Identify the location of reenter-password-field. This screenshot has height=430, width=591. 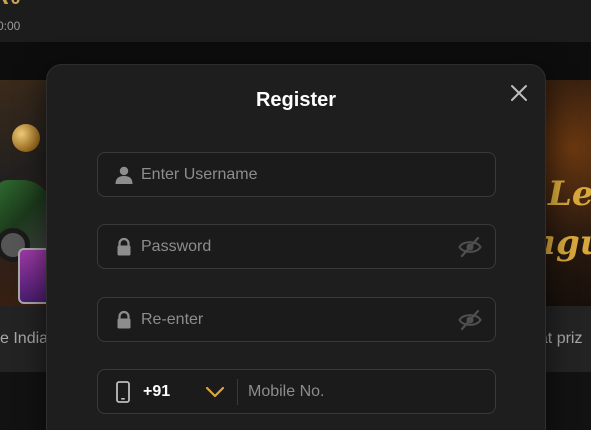
(296, 319).